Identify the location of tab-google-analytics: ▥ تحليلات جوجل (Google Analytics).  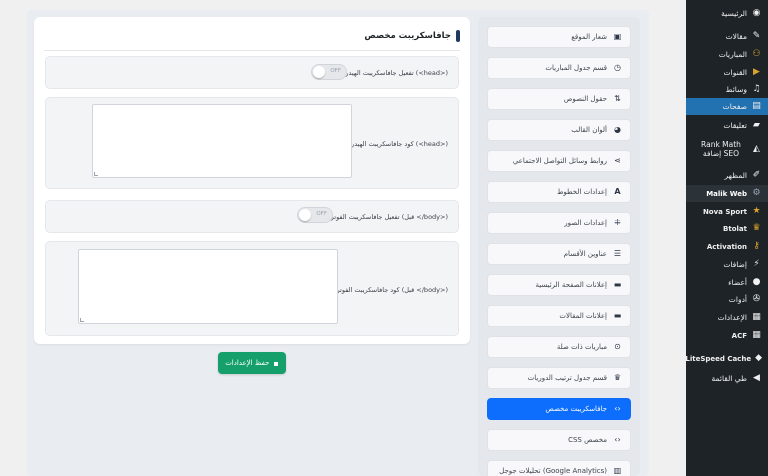
(559, 468).